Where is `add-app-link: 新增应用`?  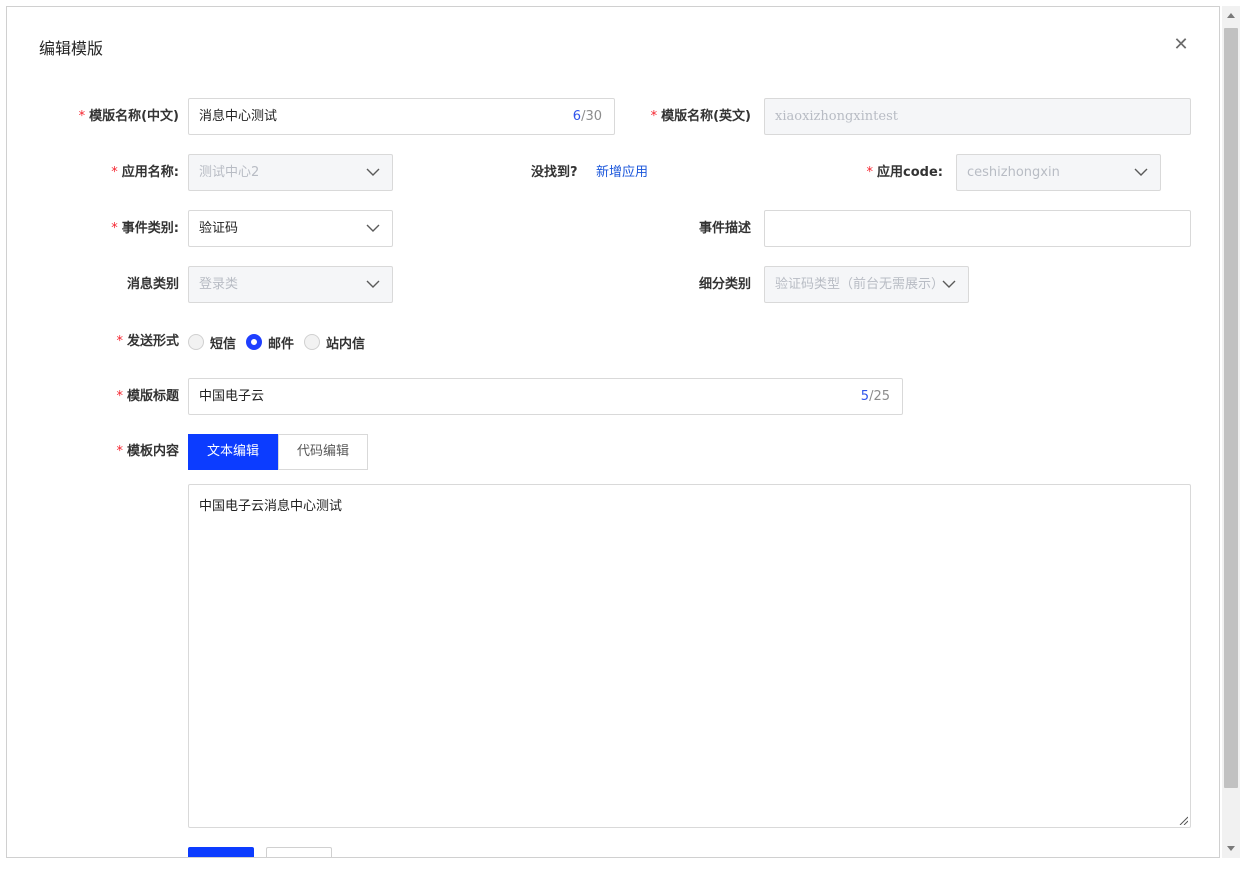
add-app-link: 新增应用 is located at coordinates (622, 173).